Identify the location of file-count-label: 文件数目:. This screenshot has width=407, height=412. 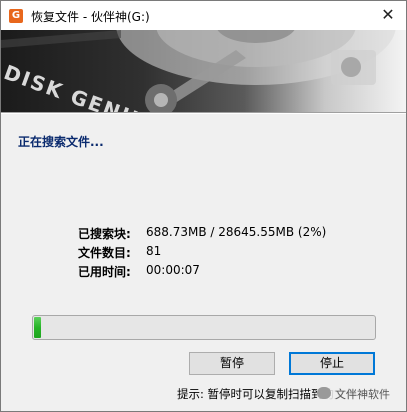
(104, 253).